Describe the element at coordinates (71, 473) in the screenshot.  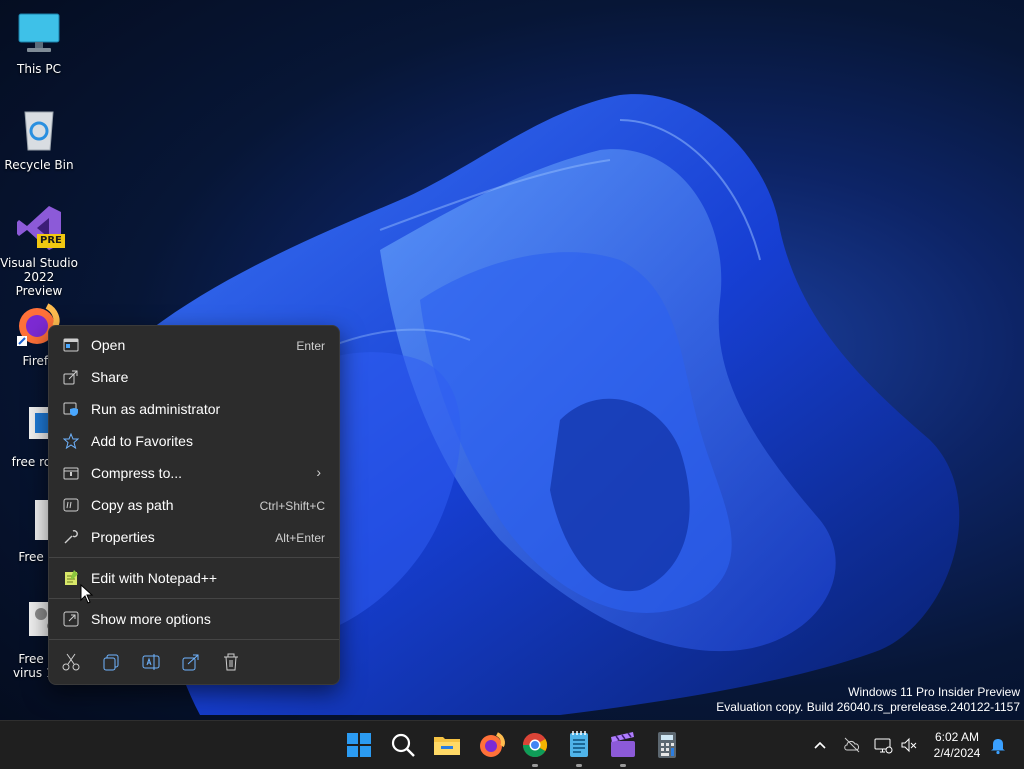
I see `archive-icon` at that location.